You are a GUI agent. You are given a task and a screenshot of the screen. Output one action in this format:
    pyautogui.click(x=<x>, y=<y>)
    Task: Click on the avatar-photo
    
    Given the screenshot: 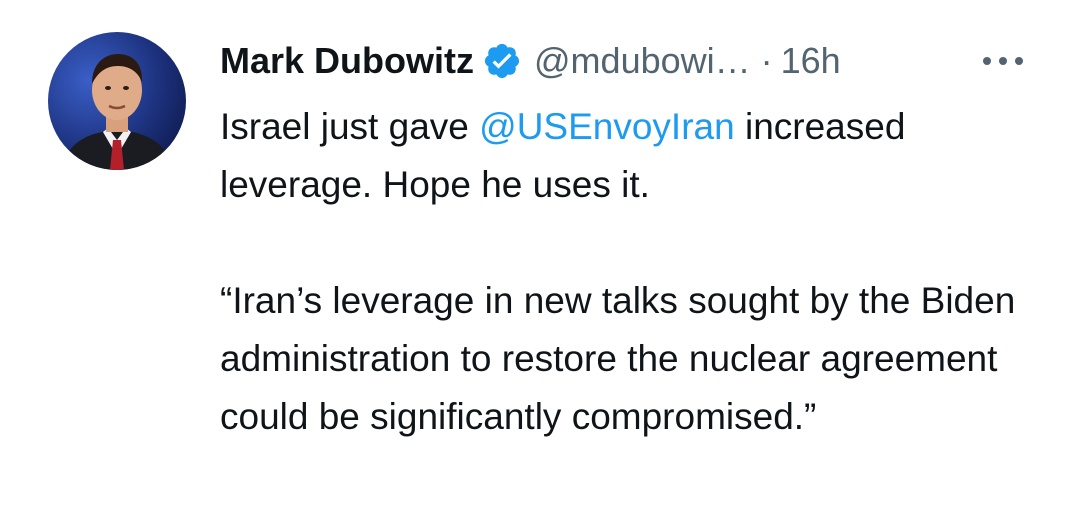 What is the action you would take?
    pyautogui.click(x=117, y=101)
    